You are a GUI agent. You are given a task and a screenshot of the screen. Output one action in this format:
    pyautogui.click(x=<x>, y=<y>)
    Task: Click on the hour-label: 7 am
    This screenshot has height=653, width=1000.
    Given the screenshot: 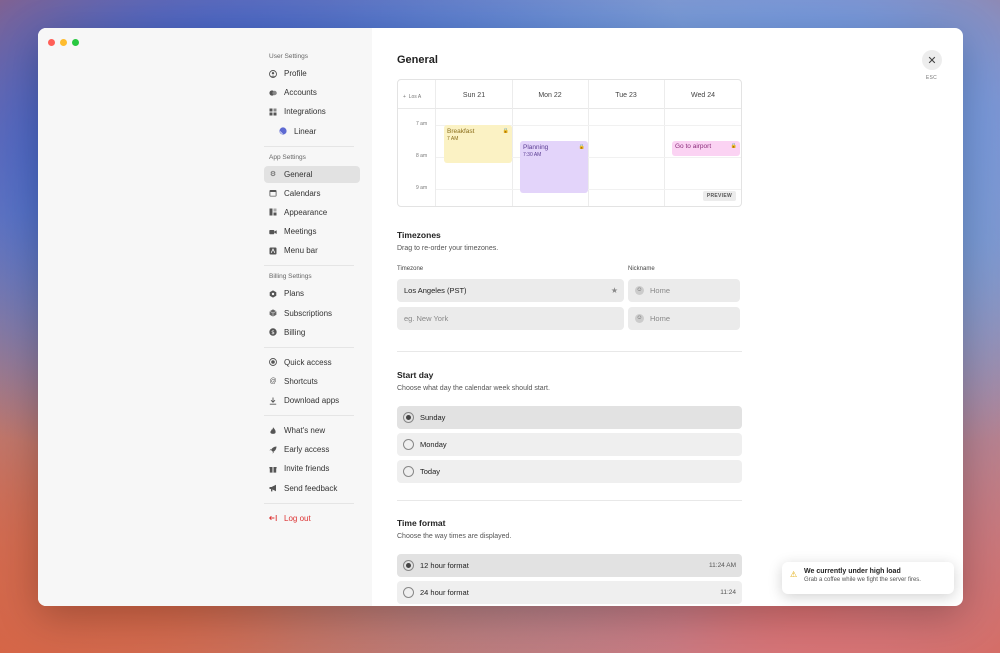 What is the action you would take?
    pyautogui.click(x=422, y=124)
    